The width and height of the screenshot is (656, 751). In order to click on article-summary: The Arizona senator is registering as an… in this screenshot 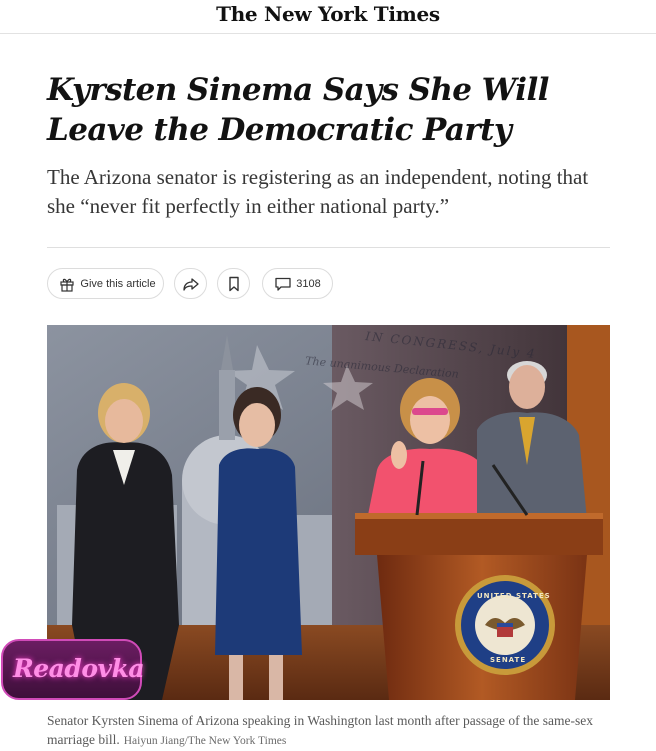, I will do `click(318, 191)`.